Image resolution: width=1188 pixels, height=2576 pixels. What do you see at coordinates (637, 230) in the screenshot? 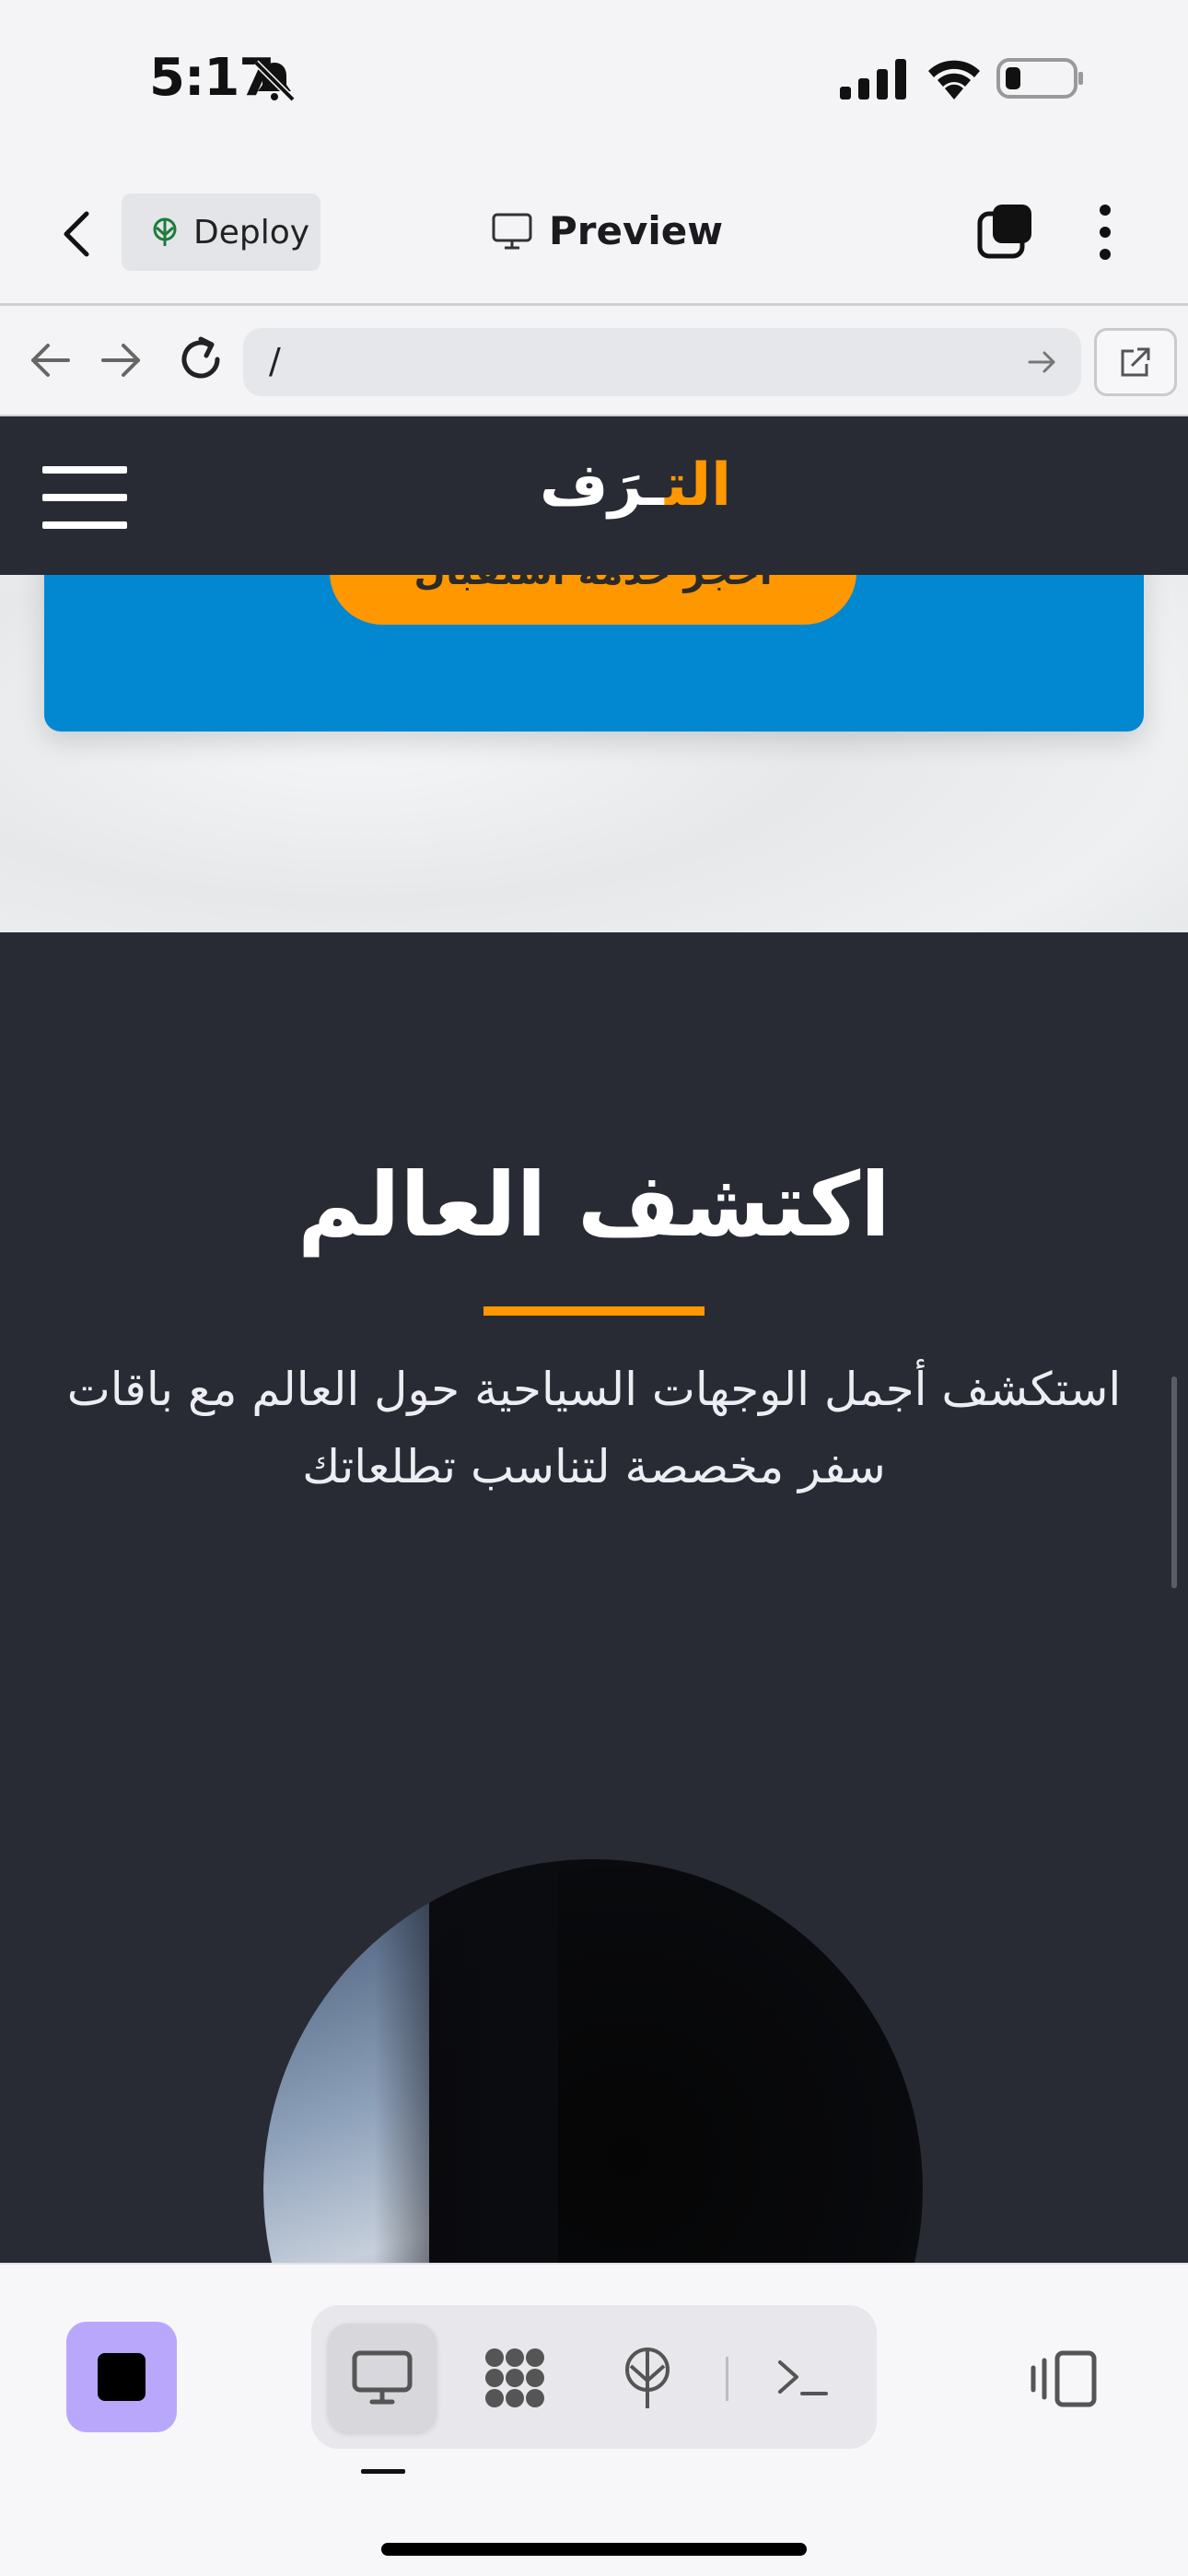
I see `preview-label: Preview` at bounding box center [637, 230].